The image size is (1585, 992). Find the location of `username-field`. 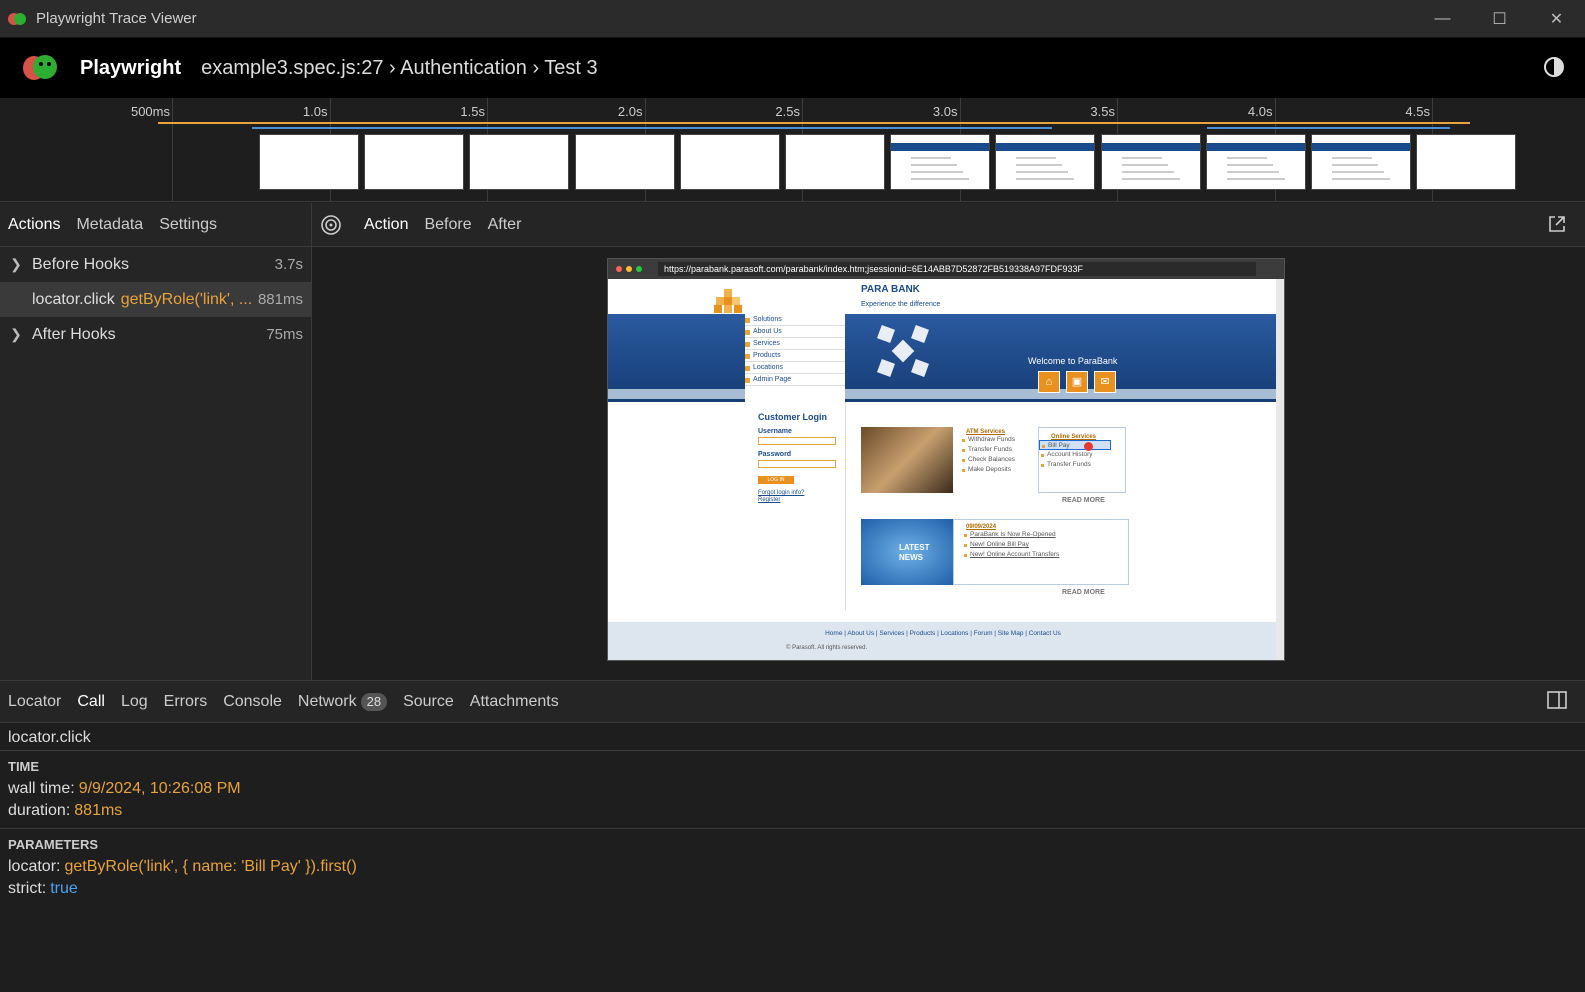

username-field is located at coordinates (797, 441).